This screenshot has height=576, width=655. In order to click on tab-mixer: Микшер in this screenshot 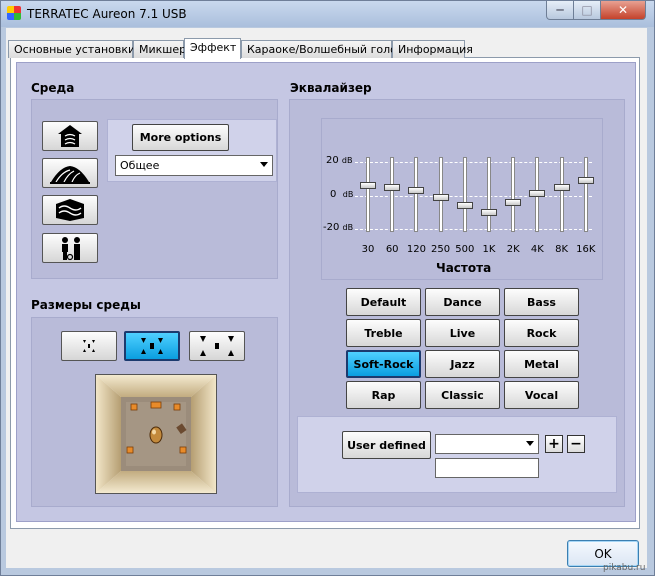, I will do `click(159, 49)`.